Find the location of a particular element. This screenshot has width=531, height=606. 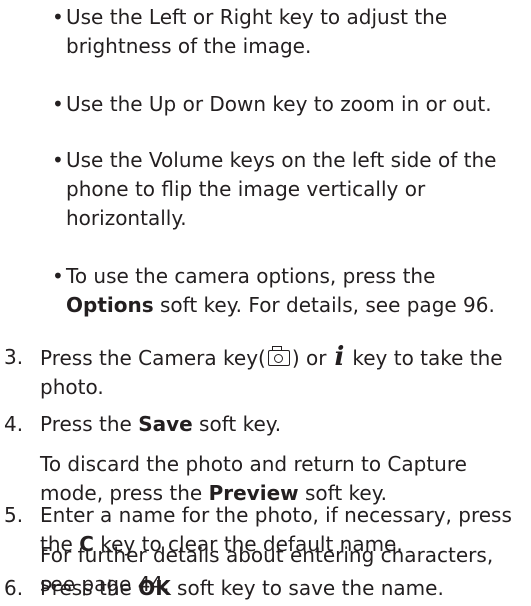

text-part: soft key. For details, see page 96. is located at coordinates (324, 305).